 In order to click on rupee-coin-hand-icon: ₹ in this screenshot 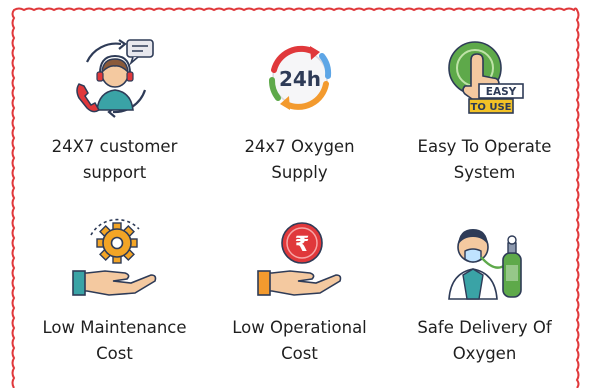, I will do `click(298, 259)`.